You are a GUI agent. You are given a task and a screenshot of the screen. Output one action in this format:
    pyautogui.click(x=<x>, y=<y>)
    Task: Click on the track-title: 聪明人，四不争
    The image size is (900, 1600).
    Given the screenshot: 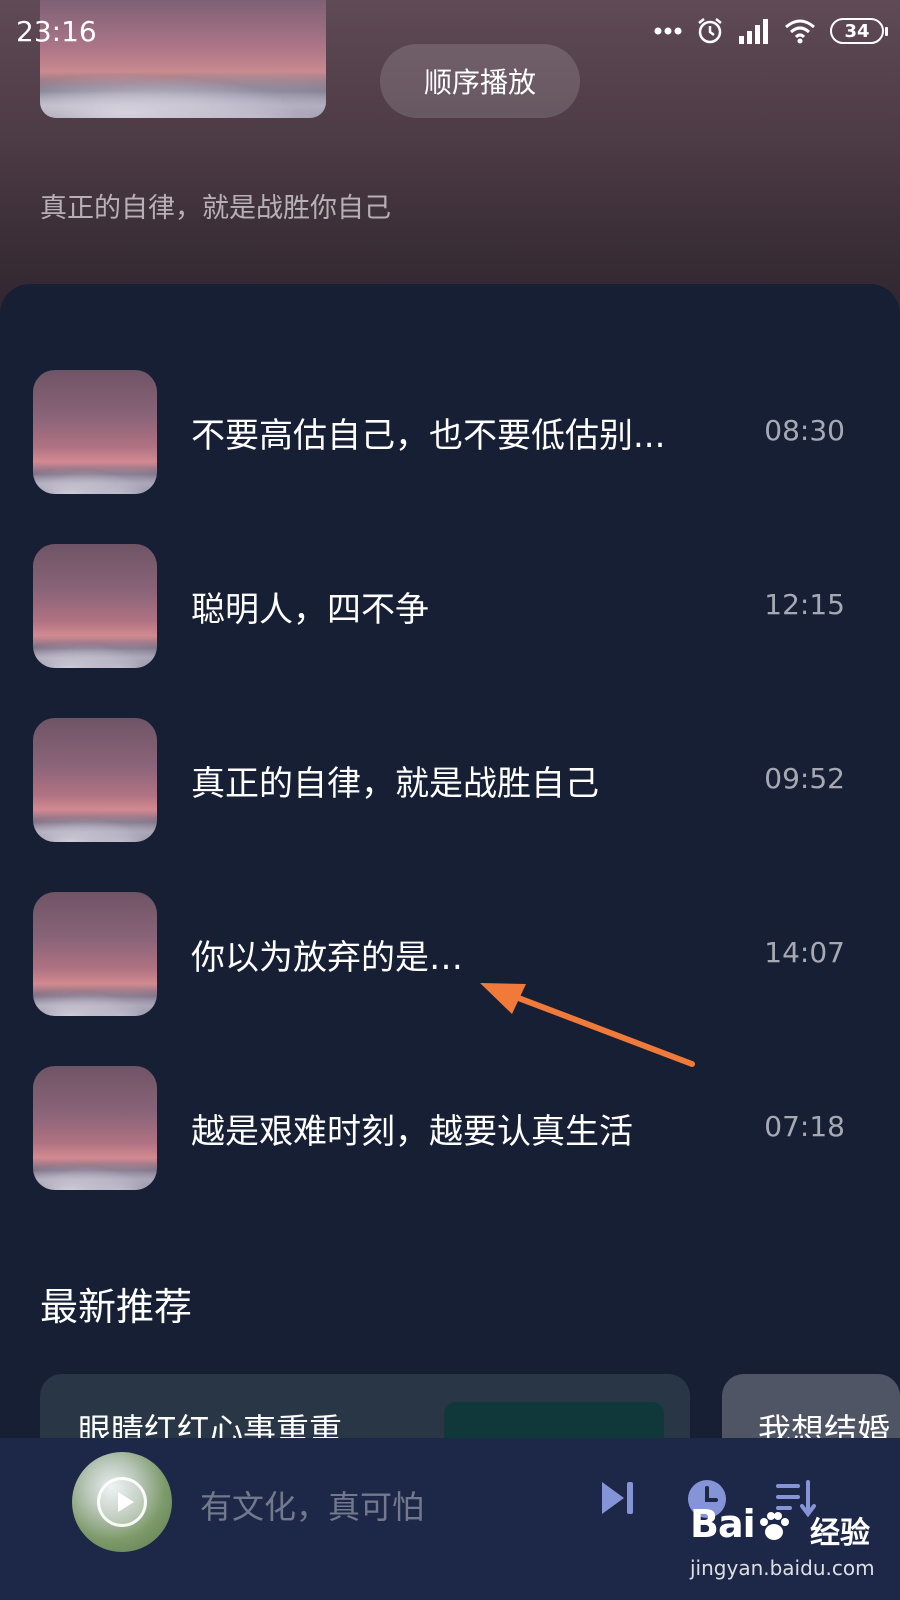 What is the action you would take?
    pyautogui.click(x=310, y=610)
    